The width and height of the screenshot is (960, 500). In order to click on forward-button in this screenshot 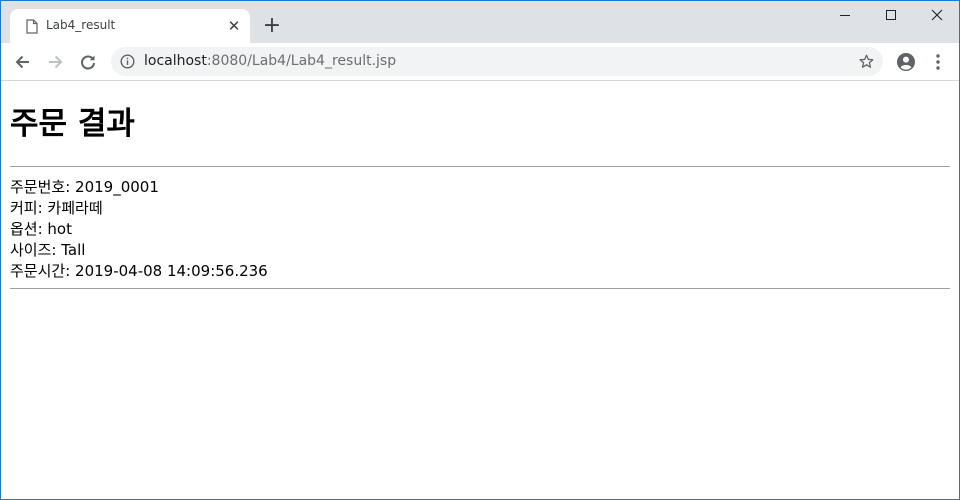, I will do `click(55, 62)`.